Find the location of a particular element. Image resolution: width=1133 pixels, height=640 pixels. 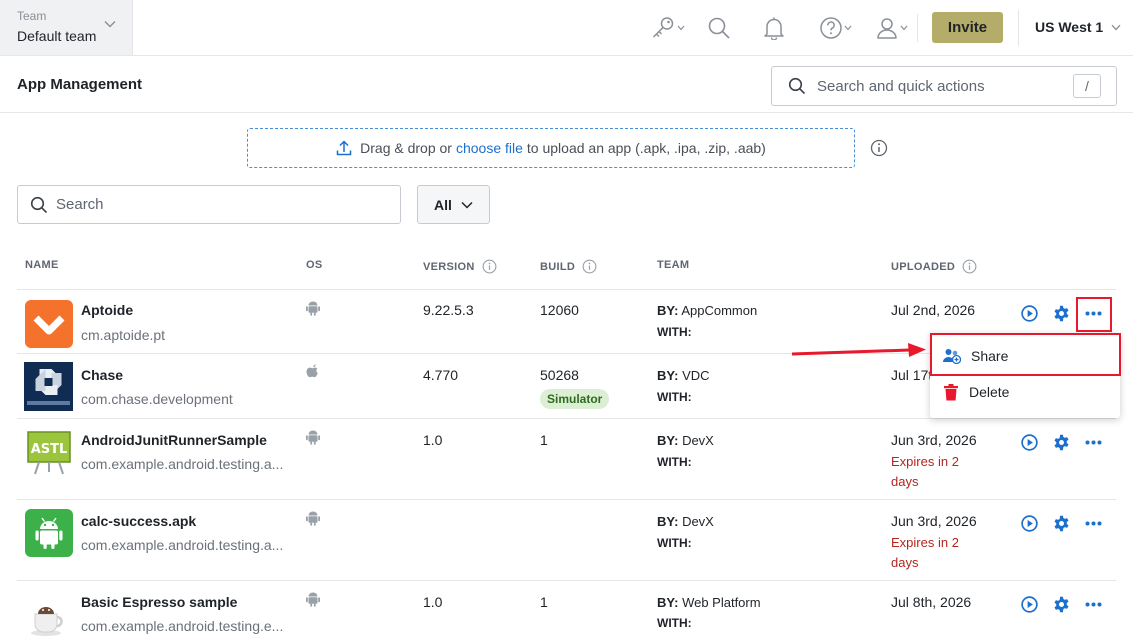

team-with: WITH: is located at coordinates (674, 543).